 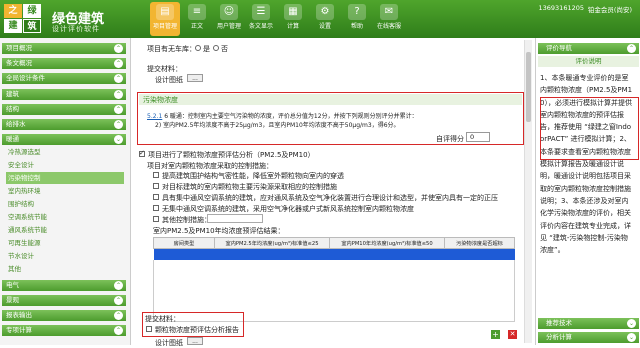 What do you see at coordinates (64, 124) in the screenshot?
I see `nav-group-plumbing: 给排水 ⌃` at bounding box center [64, 124].